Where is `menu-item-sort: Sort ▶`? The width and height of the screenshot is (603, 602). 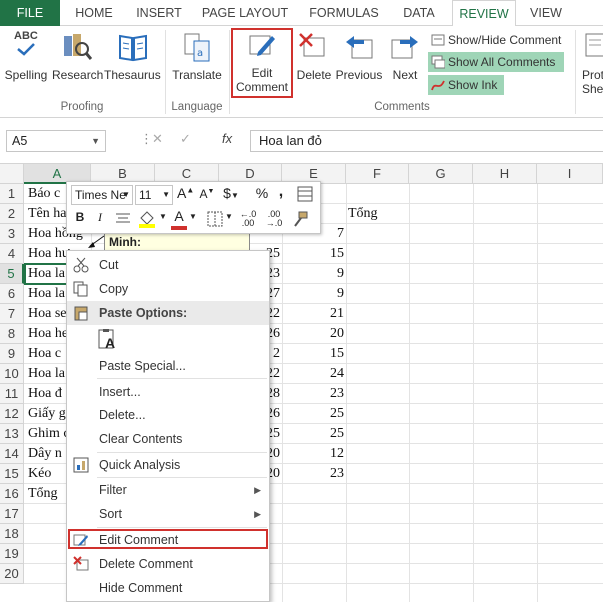 menu-item-sort: Sort ▶ is located at coordinates (168, 514).